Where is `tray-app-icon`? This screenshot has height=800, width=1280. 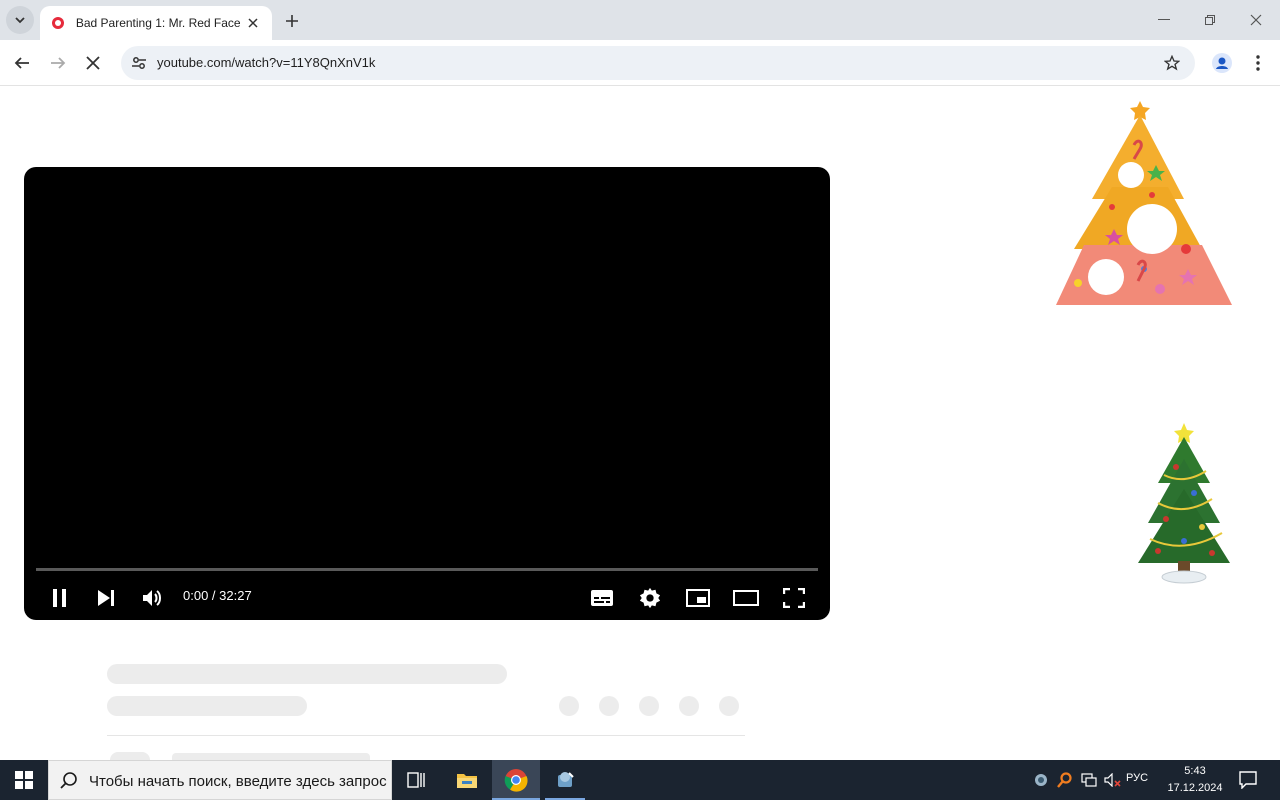 tray-app-icon is located at coordinates (1041, 780).